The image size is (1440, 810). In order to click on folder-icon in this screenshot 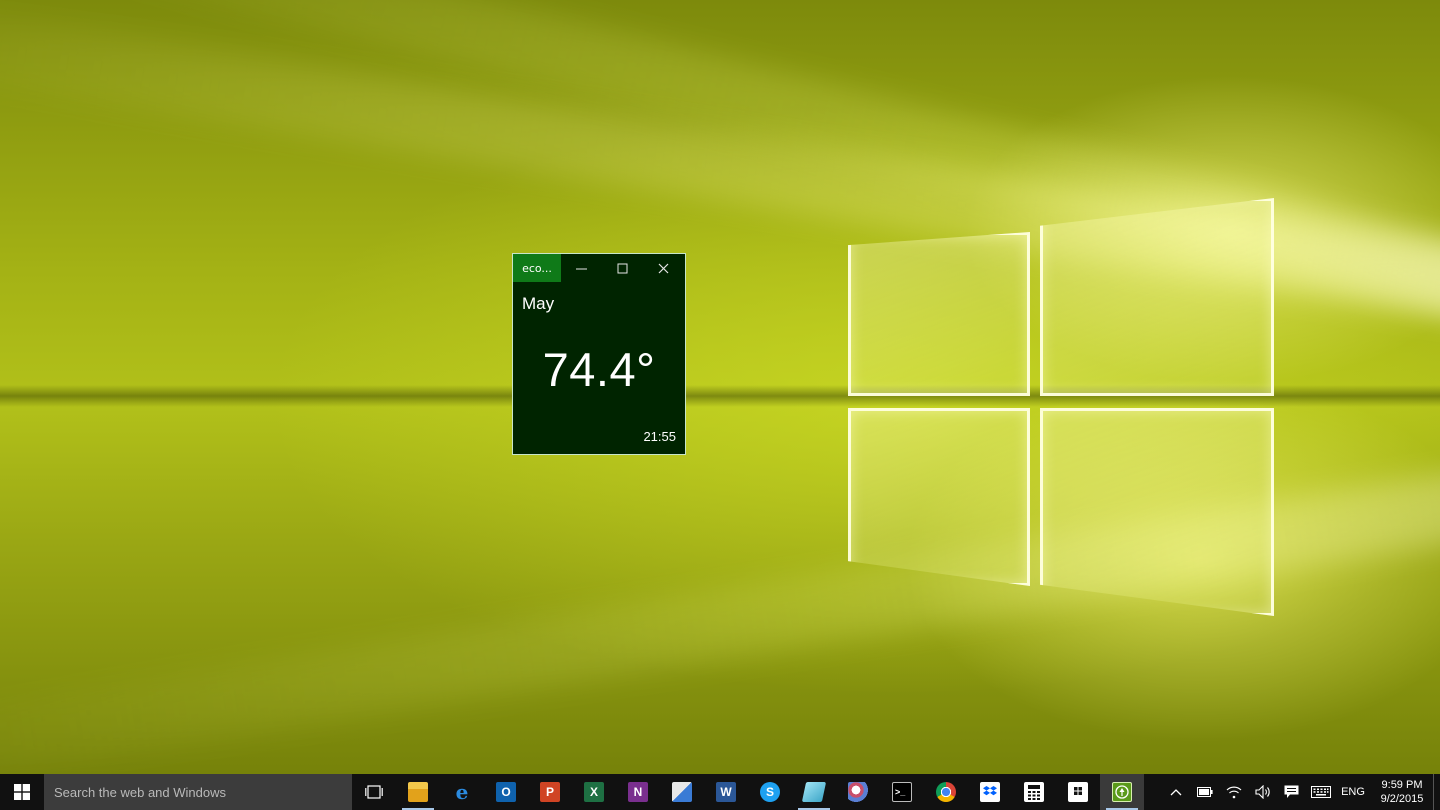, I will do `click(418, 792)`.